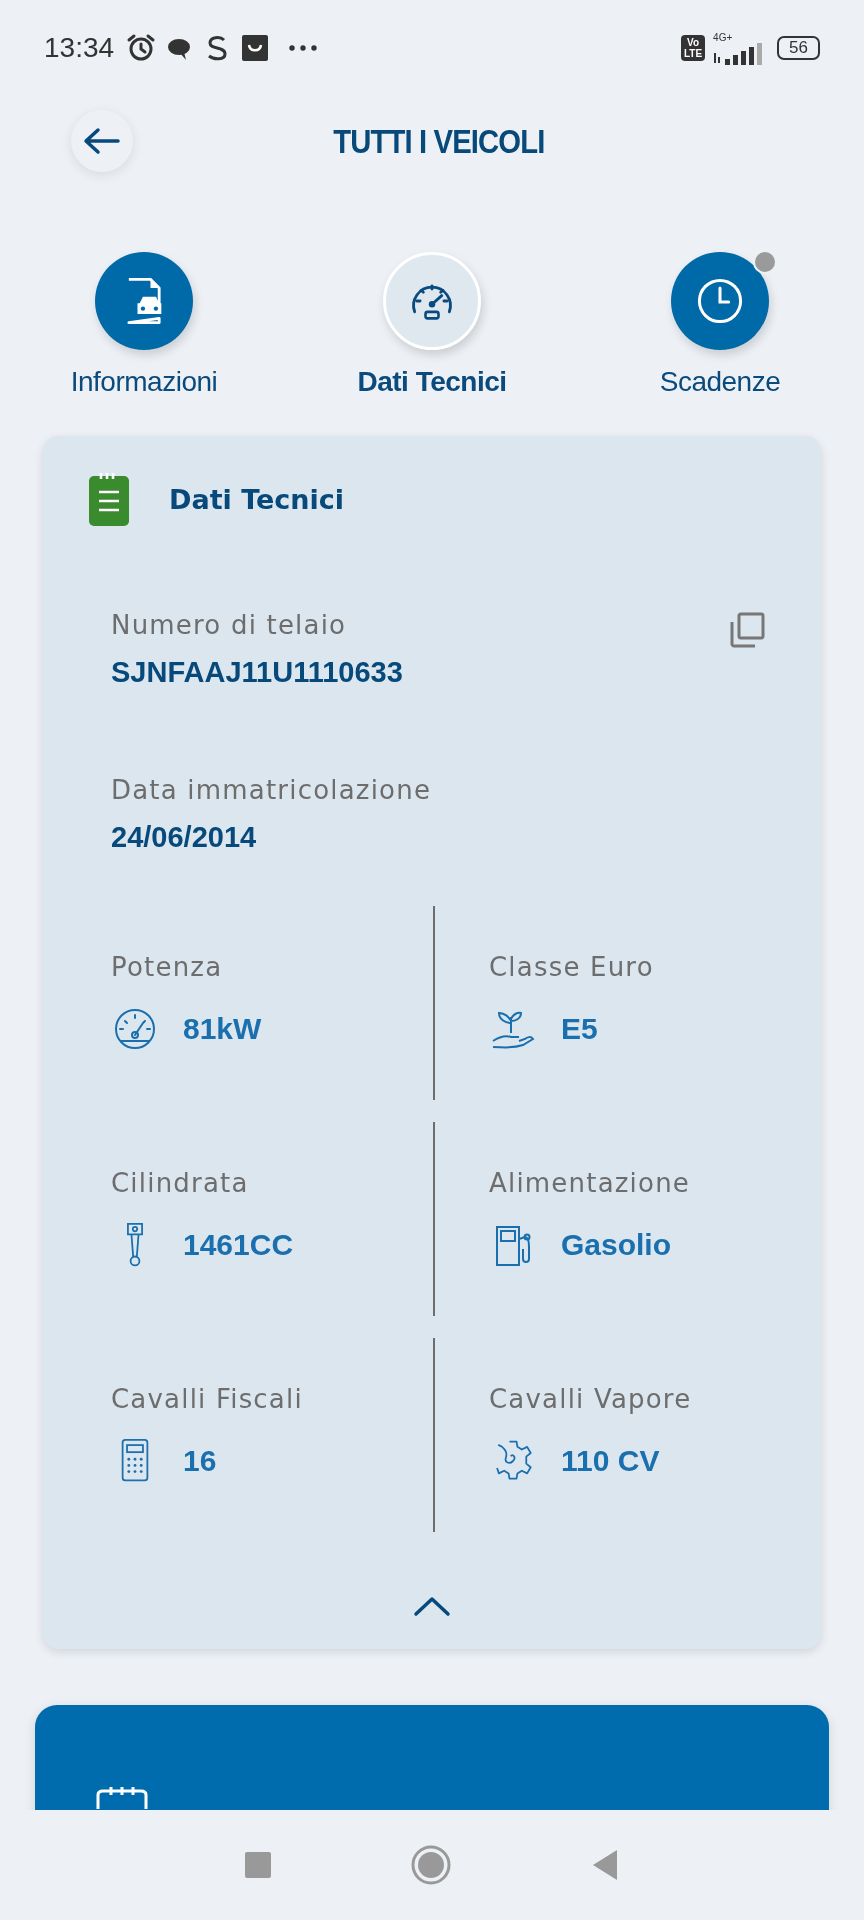 The height and width of the screenshot is (1920, 864). I want to click on spec-label: Potenza, so click(167, 967).